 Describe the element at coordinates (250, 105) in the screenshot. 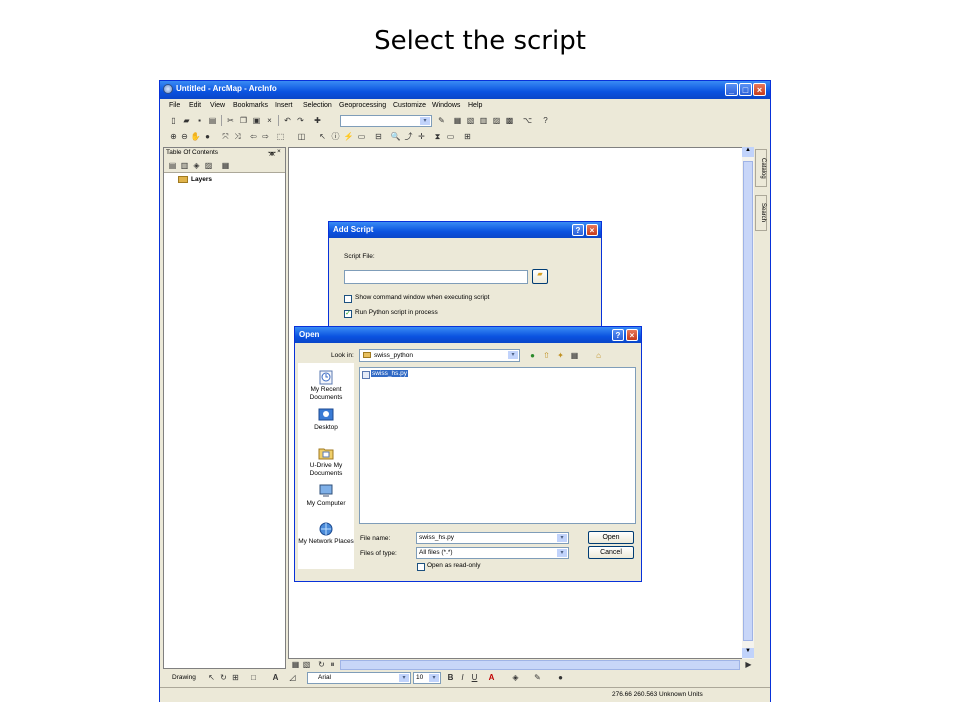

I see `menu-bookmarks: Bookmarks` at that location.